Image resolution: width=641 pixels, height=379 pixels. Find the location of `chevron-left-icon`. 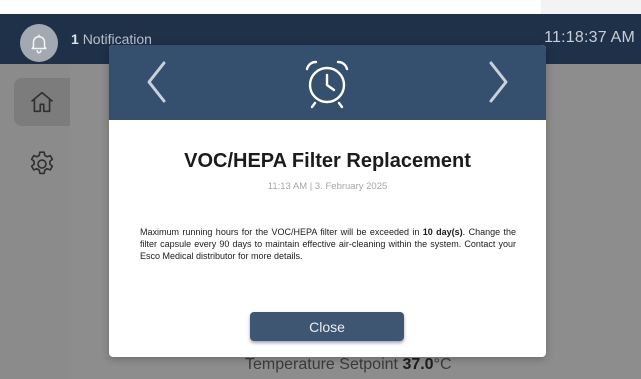

chevron-left-icon is located at coordinates (156, 82).